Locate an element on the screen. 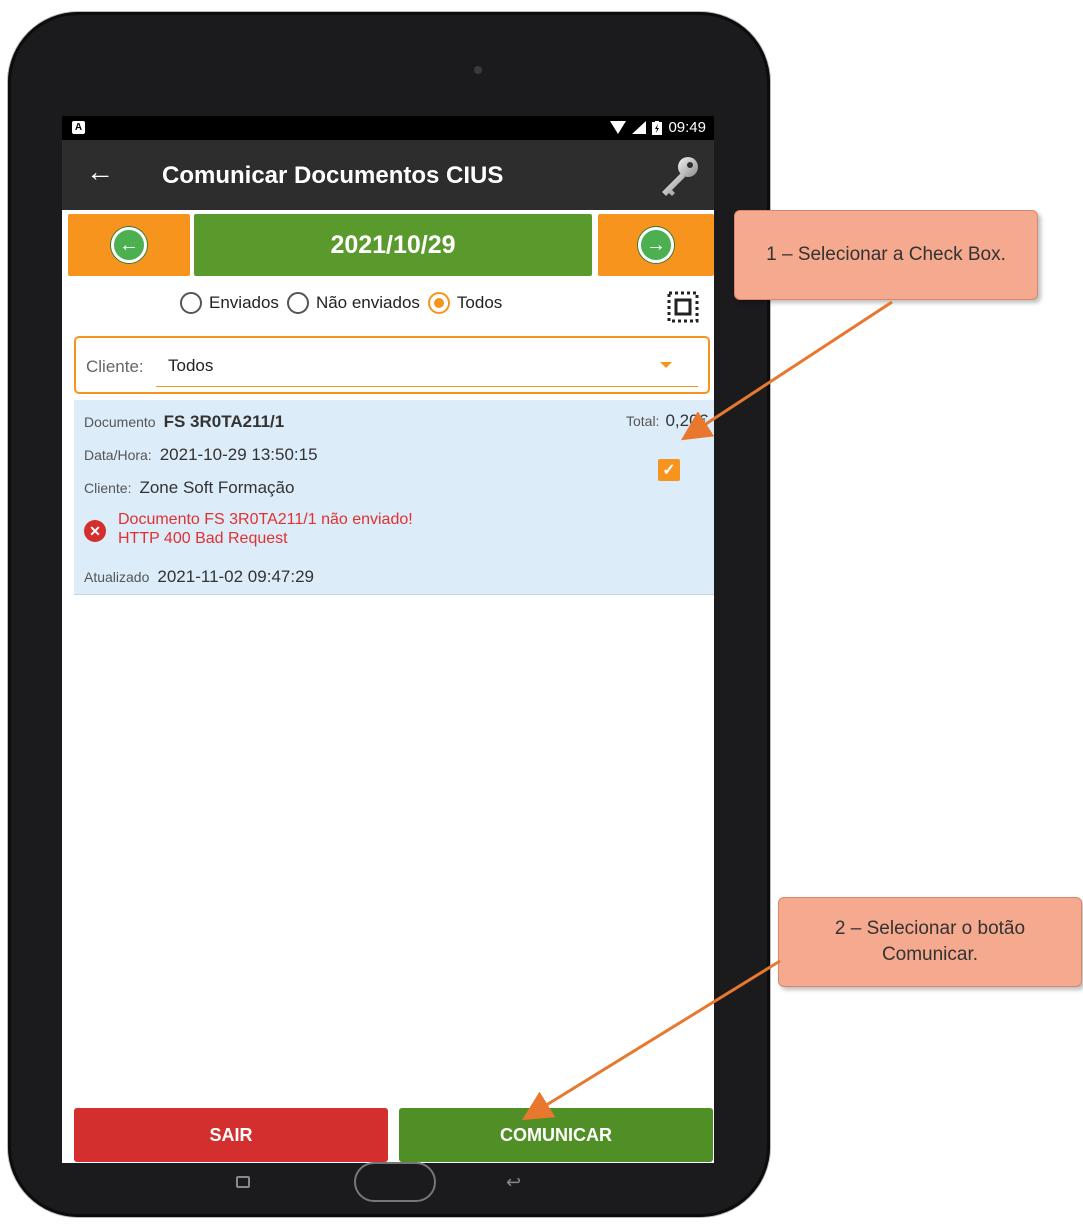 The width and height of the screenshot is (1083, 1224). client-filter-label: Cliente: is located at coordinates (115, 366).